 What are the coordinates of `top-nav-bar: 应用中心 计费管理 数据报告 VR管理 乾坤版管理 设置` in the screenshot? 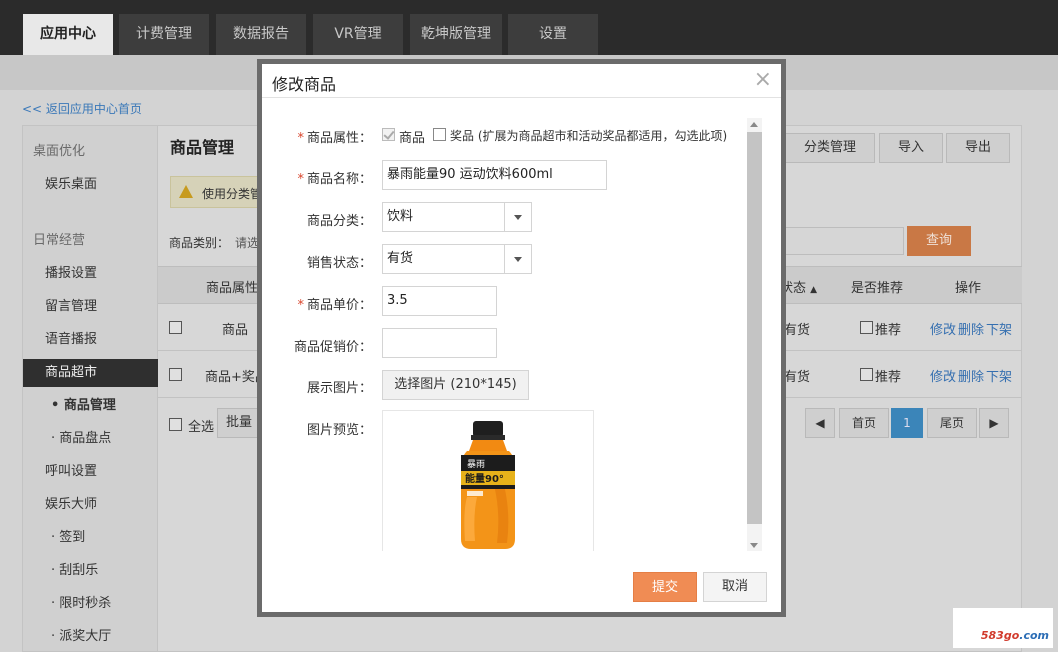 It's located at (529, 27).